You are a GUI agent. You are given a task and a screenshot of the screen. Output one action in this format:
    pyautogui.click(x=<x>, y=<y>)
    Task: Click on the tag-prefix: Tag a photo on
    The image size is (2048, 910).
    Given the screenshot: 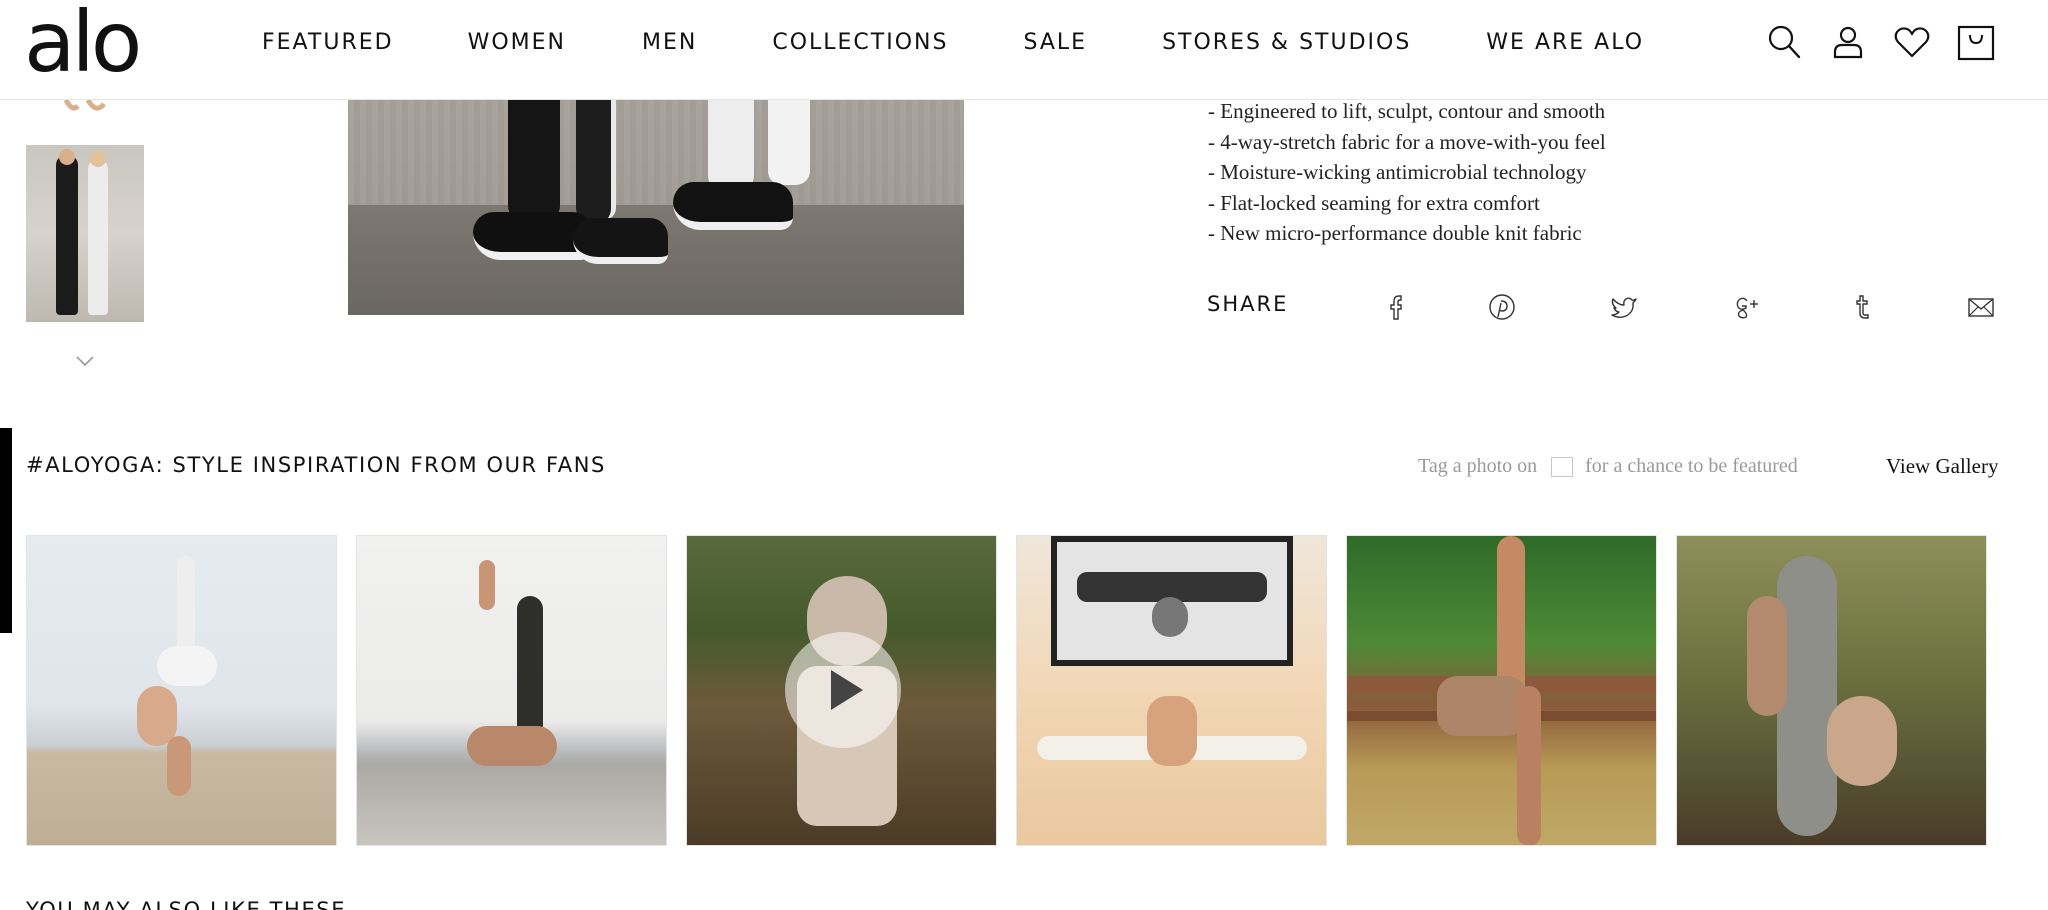 What is the action you would take?
    pyautogui.click(x=1478, y=466)
    